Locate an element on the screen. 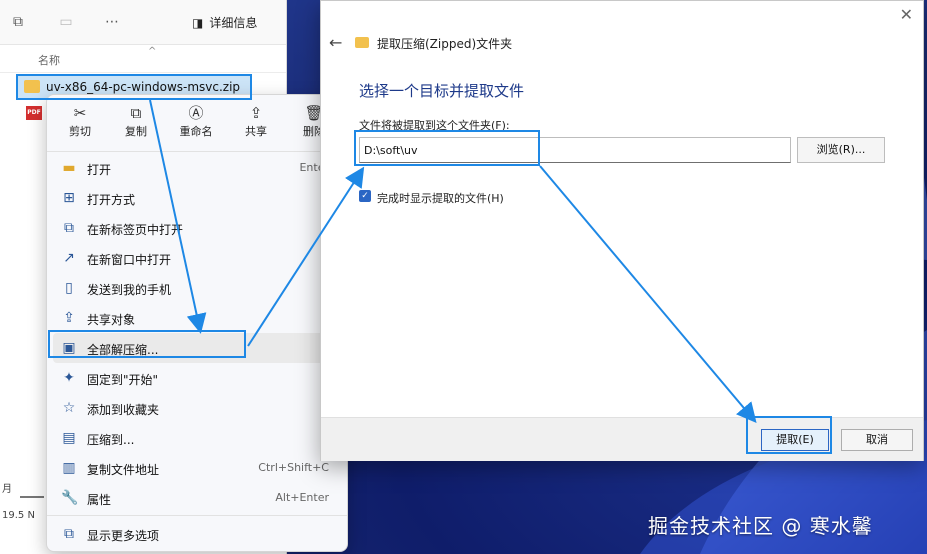  scissors-icon: ✂ is located at coordinates (80, 113).